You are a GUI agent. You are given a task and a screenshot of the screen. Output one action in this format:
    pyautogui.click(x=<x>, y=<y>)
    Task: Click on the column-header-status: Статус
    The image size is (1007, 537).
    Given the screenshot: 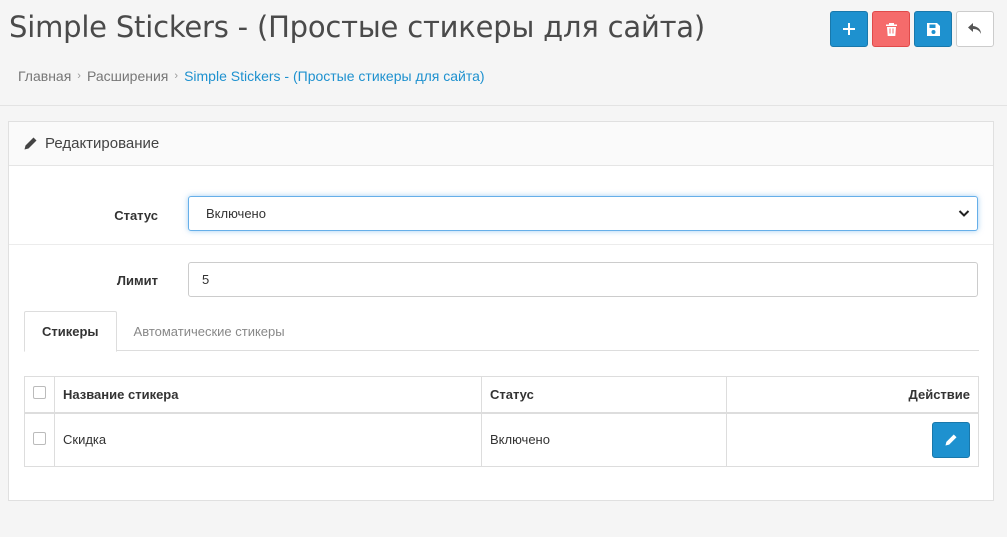 What is the action you would take?
    pyautogui.click(x=604, y=395)
    